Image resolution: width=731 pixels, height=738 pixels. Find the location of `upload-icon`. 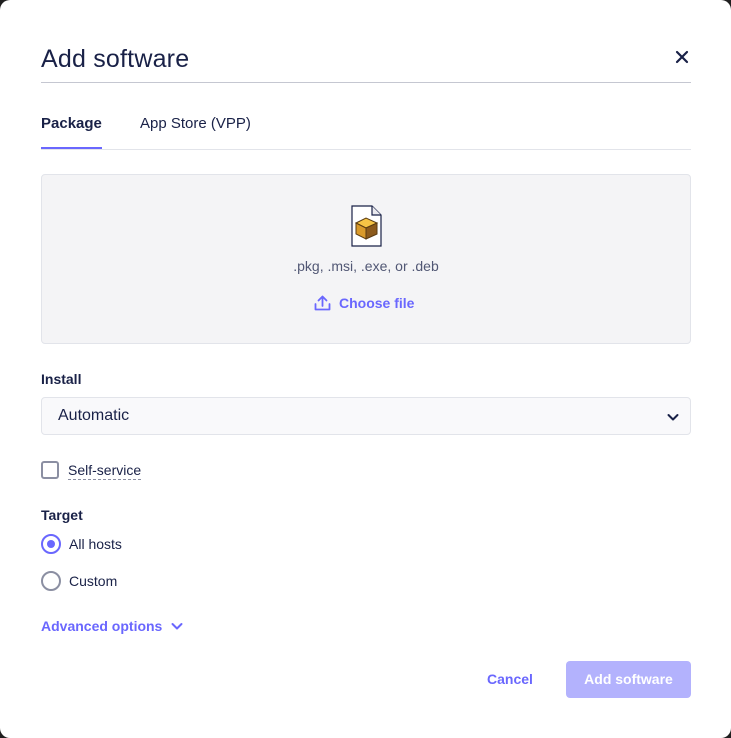

upload-icon is located at coordinates (322, 303).